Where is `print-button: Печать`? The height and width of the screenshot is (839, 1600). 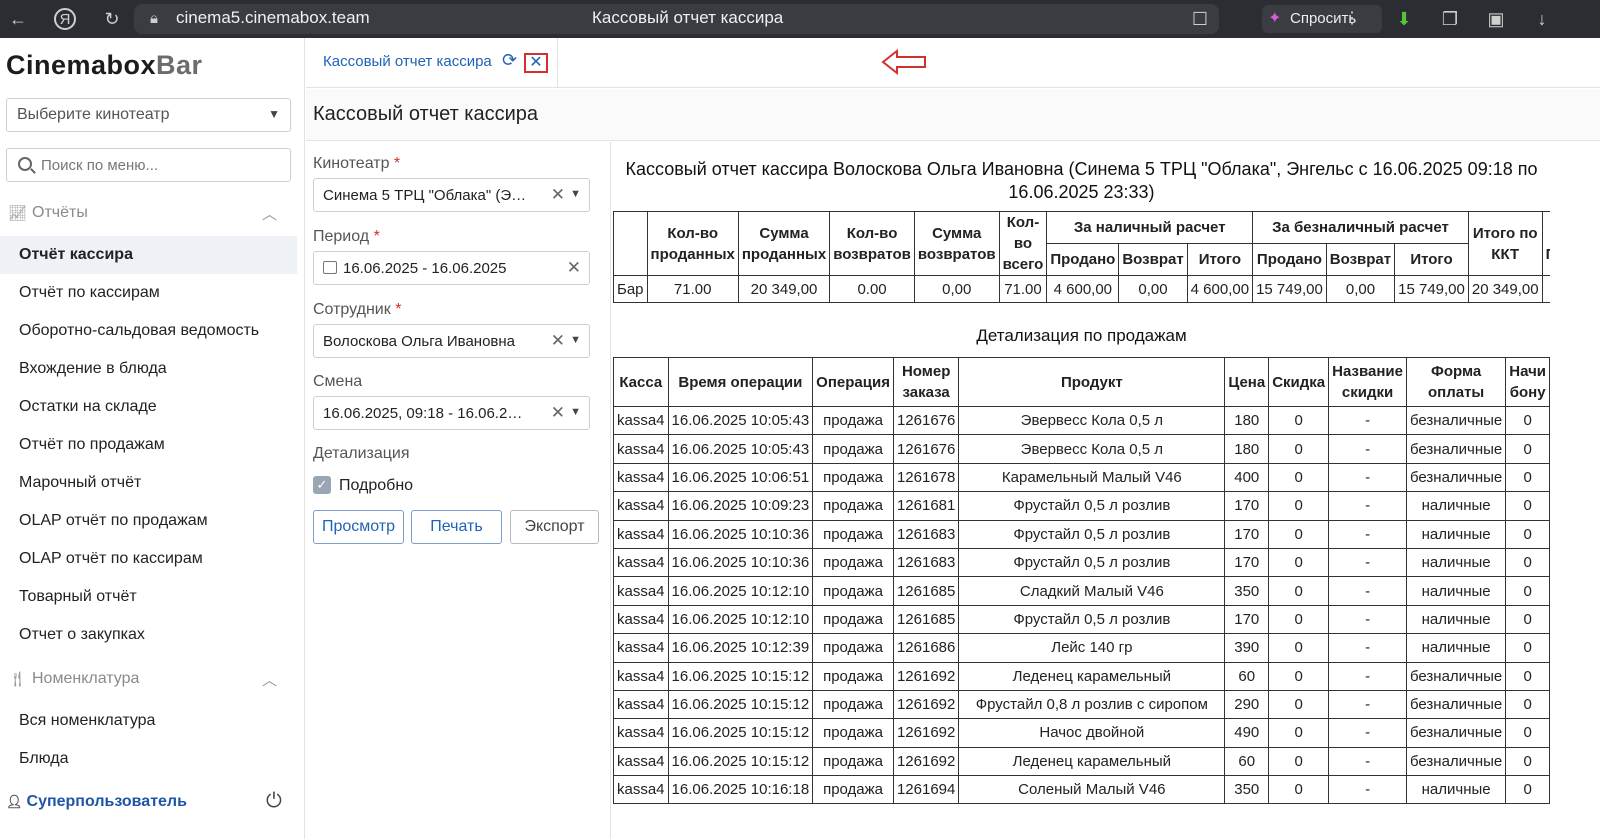
print-button: Печать is located at coordinates (456, 527).